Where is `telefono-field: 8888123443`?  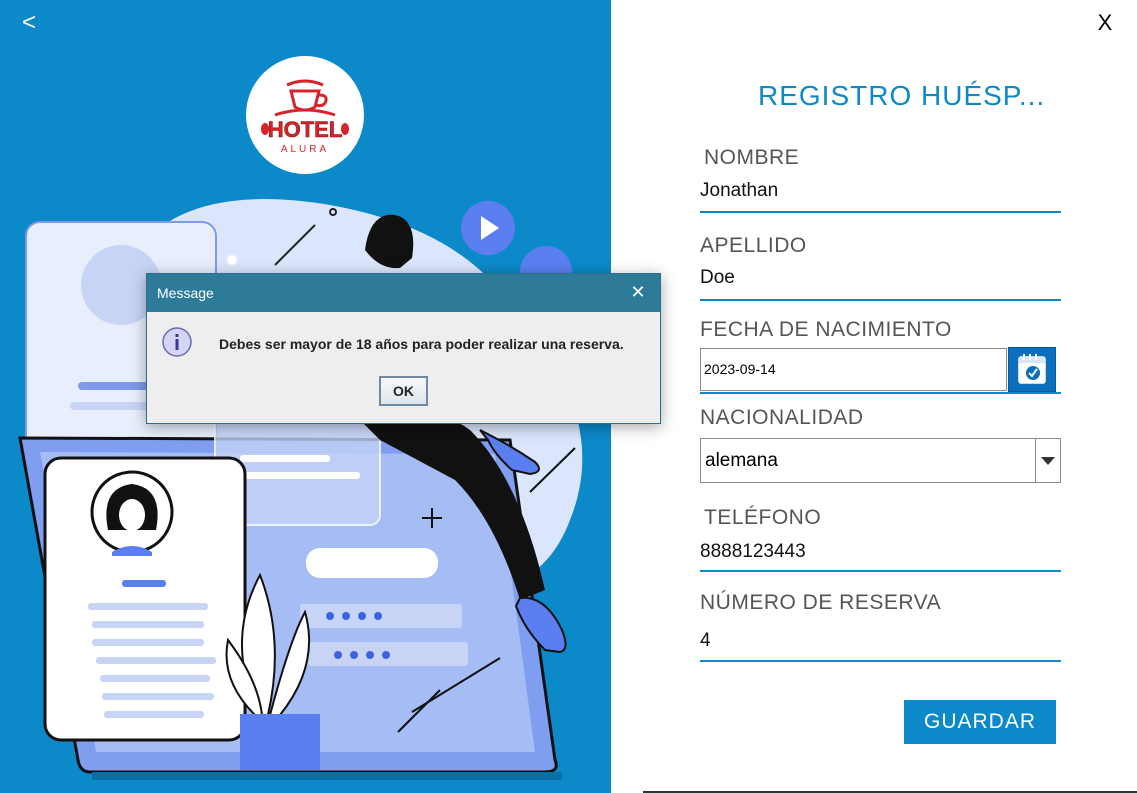 telefono-field: 8888123443 is located at coordinates (753, 552).